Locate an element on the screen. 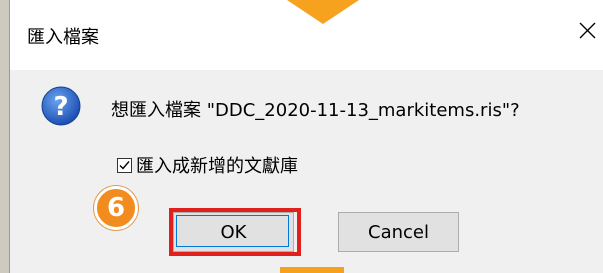 This screenshot has width=603, height=273. import-as-new-library-checkbox: 匯入成新增的文獻庫 is located at coordinates (207, 165).